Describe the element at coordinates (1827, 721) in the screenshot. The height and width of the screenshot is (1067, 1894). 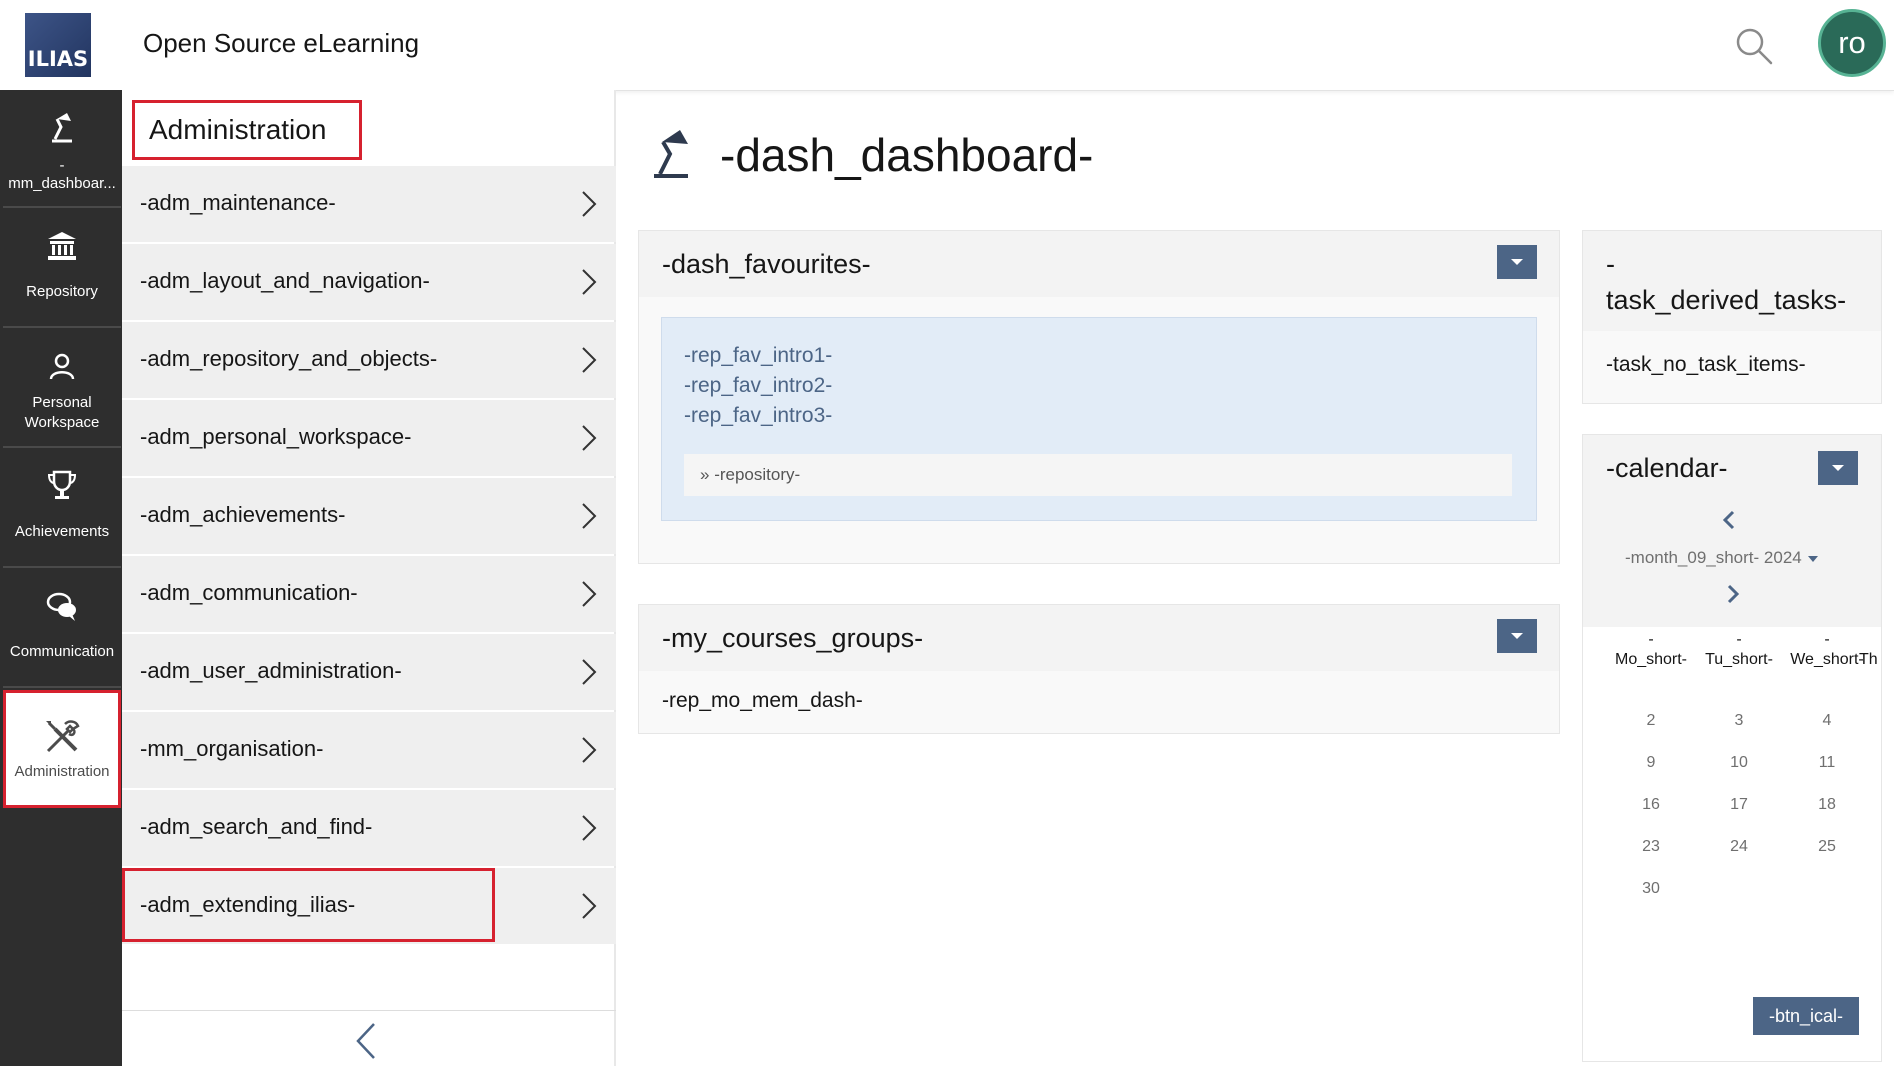
I see `calendar-day: 4` at that location.